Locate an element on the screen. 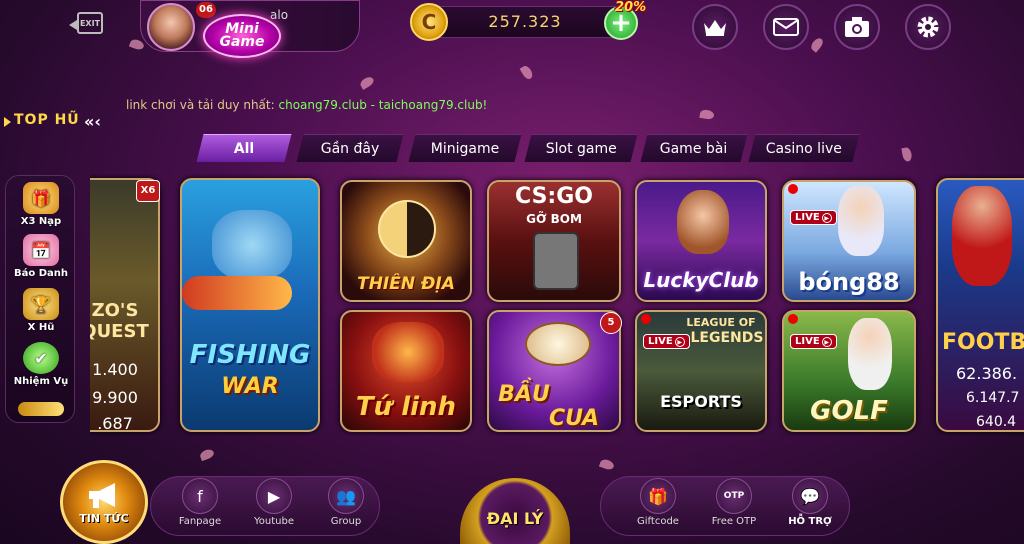  bomb-icon is located at coordinates (556, 261).